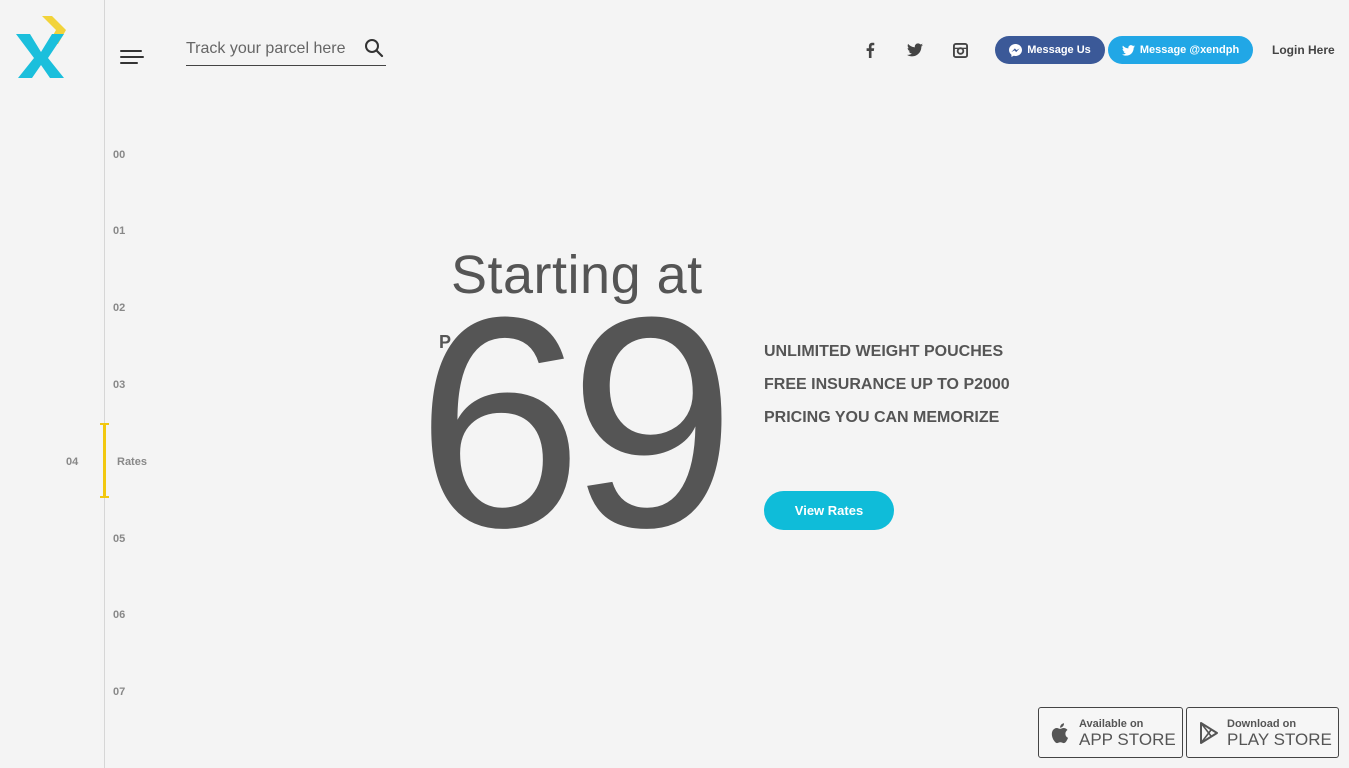  What do you see at coordinates (72, 462) in the screenshot?
I see `sidenav-active-number: 04` at bounding box center [72, 462].